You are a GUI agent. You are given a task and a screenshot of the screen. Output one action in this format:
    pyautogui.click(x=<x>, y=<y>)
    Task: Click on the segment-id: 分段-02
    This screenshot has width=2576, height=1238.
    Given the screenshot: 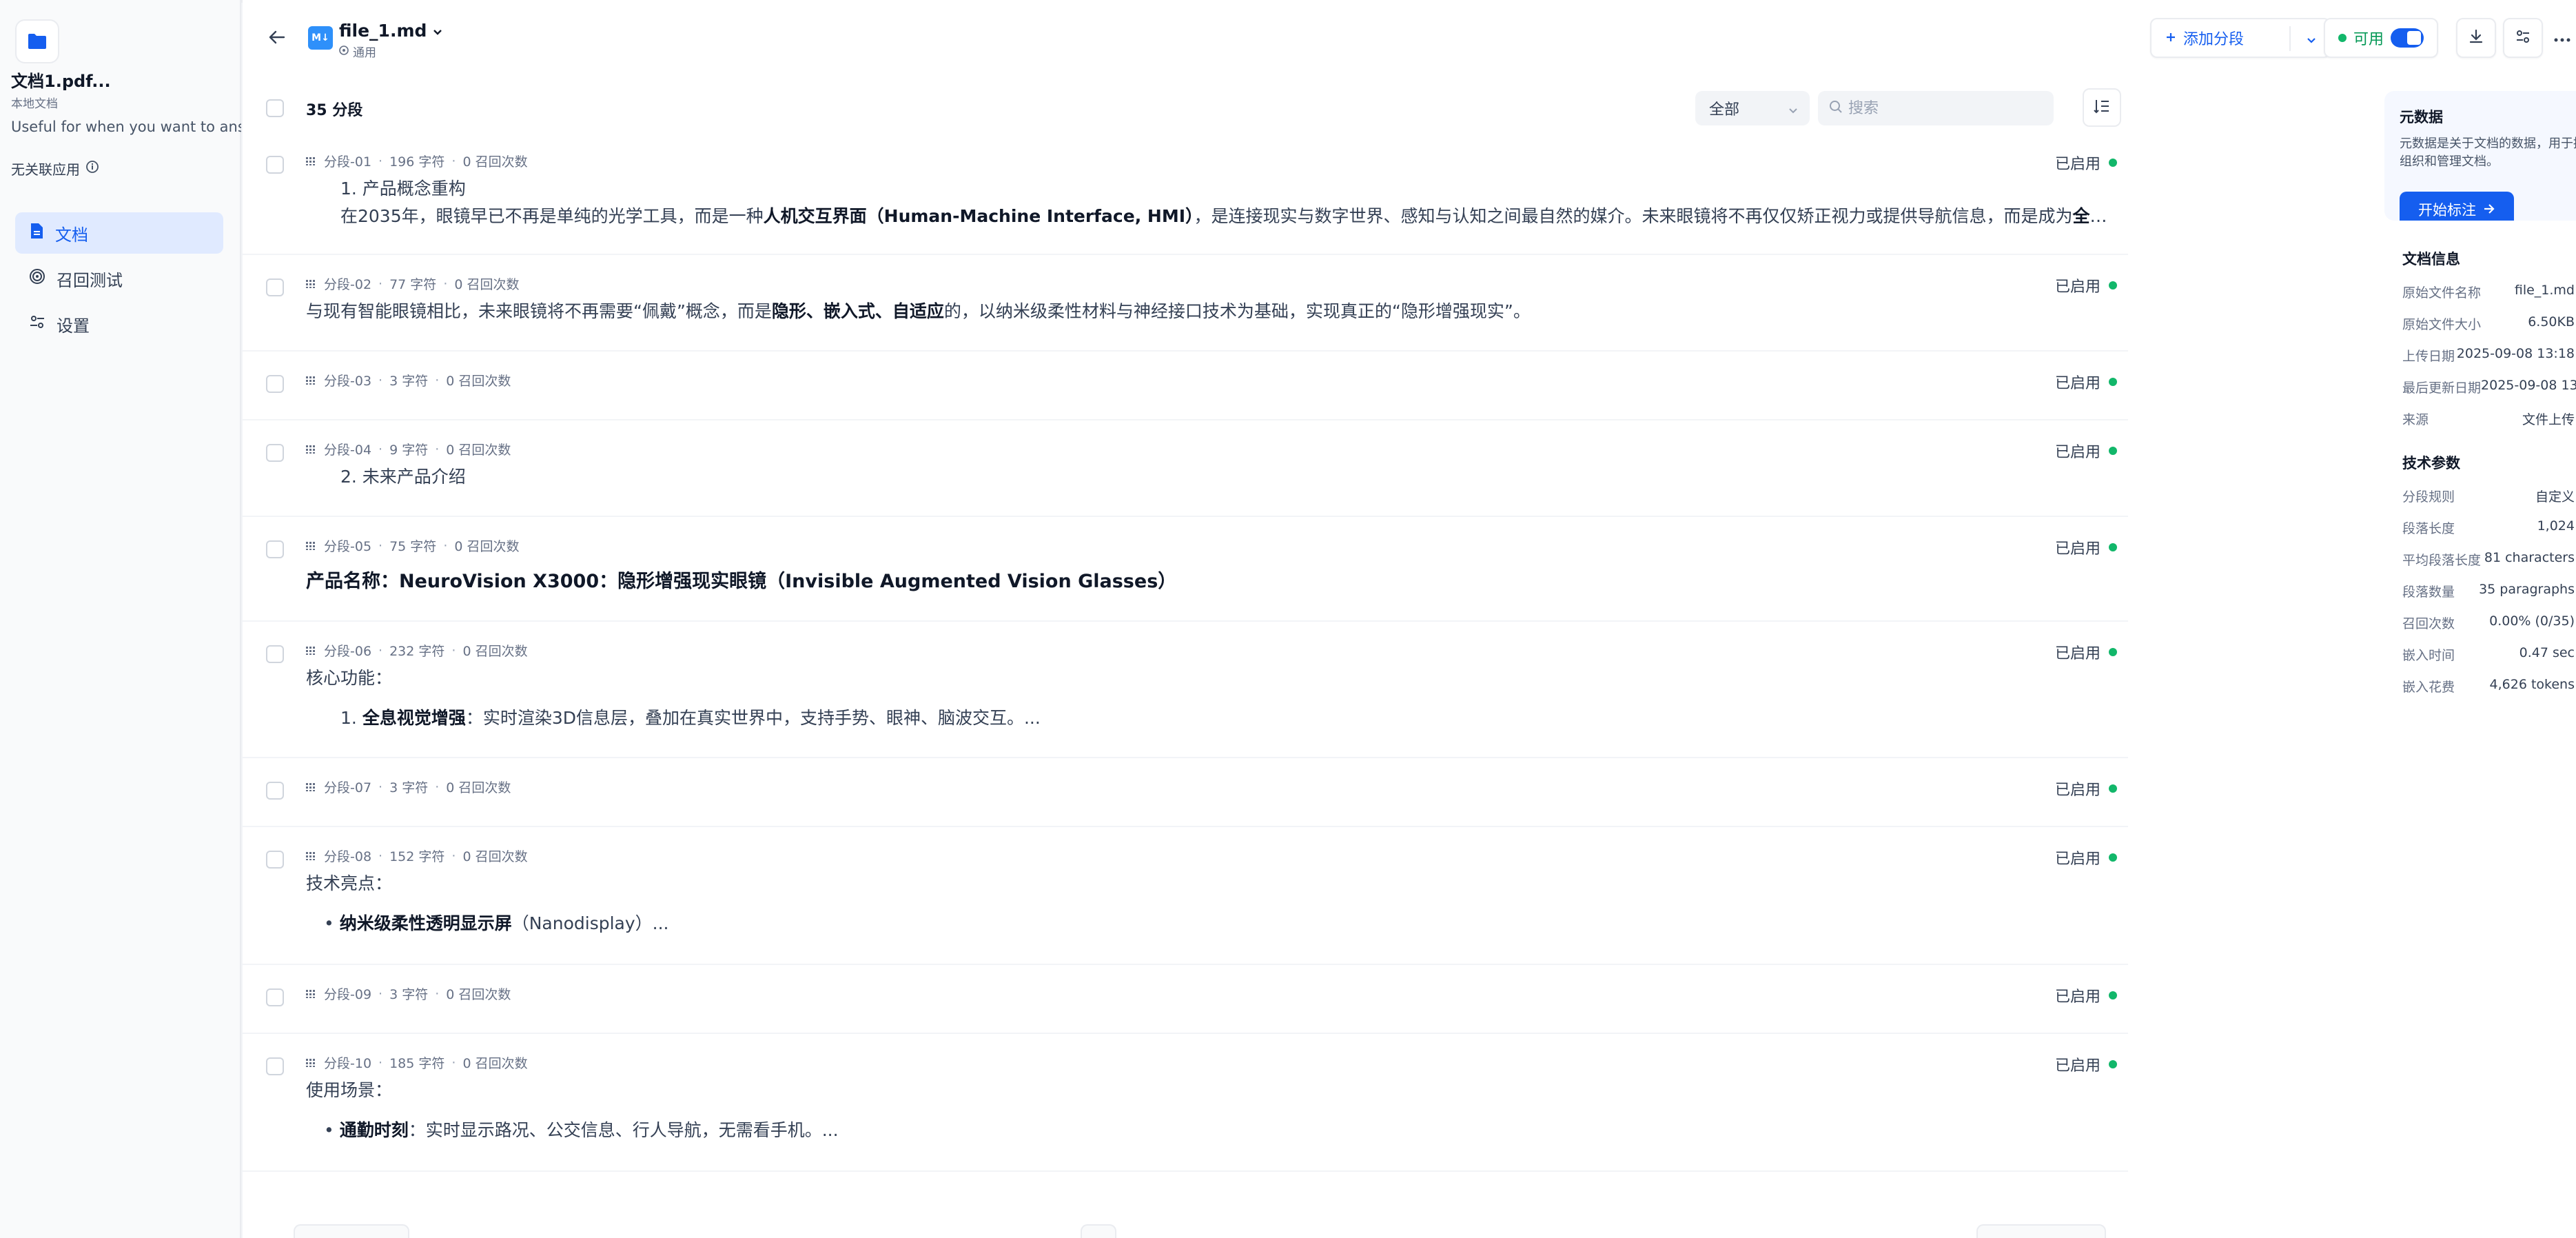 What is the action you would take?
    pyautogui.click(x=348, y=284)
    